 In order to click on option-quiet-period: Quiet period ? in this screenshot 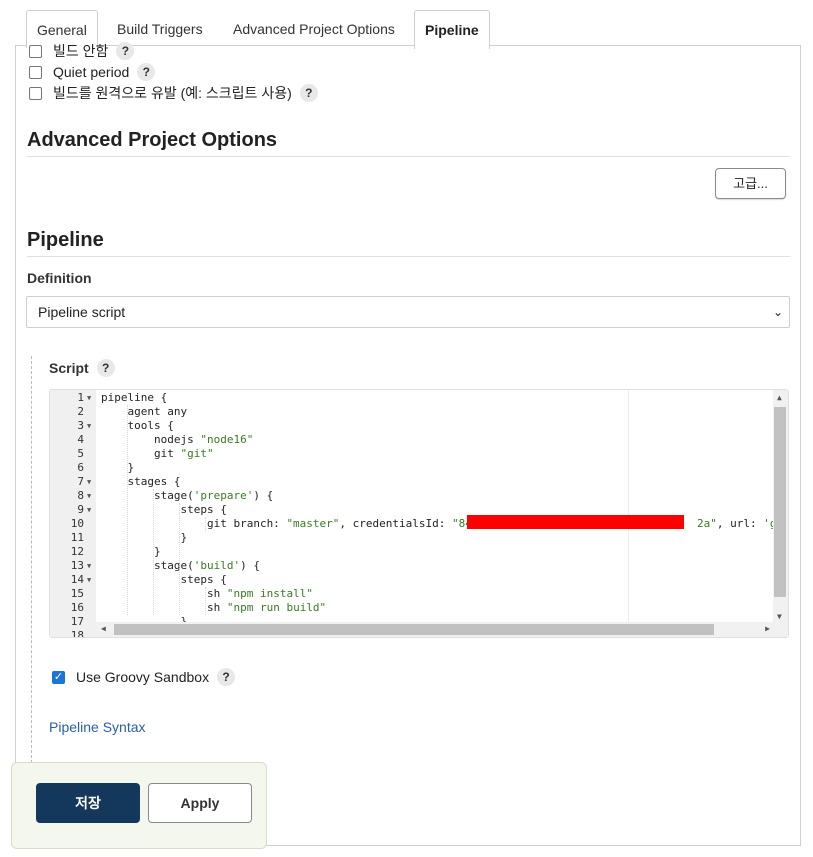, I will do `click(92, 72)`.